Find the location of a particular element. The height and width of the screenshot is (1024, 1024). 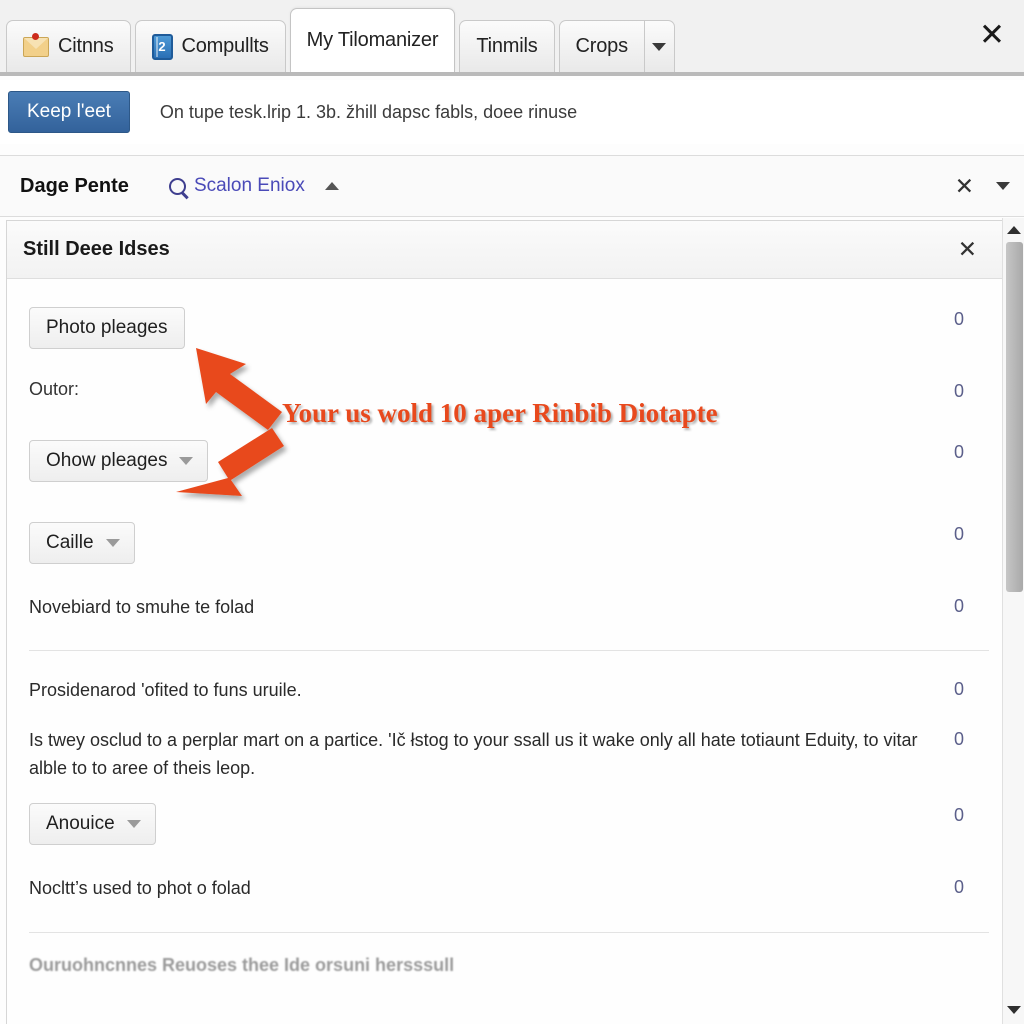

row-content: Novebiard to smuhe te folad is located at coordinates (479, 608).